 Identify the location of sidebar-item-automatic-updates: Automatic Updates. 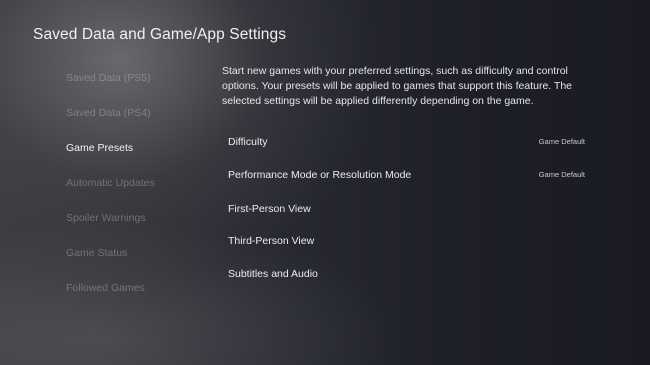
(110, 183).